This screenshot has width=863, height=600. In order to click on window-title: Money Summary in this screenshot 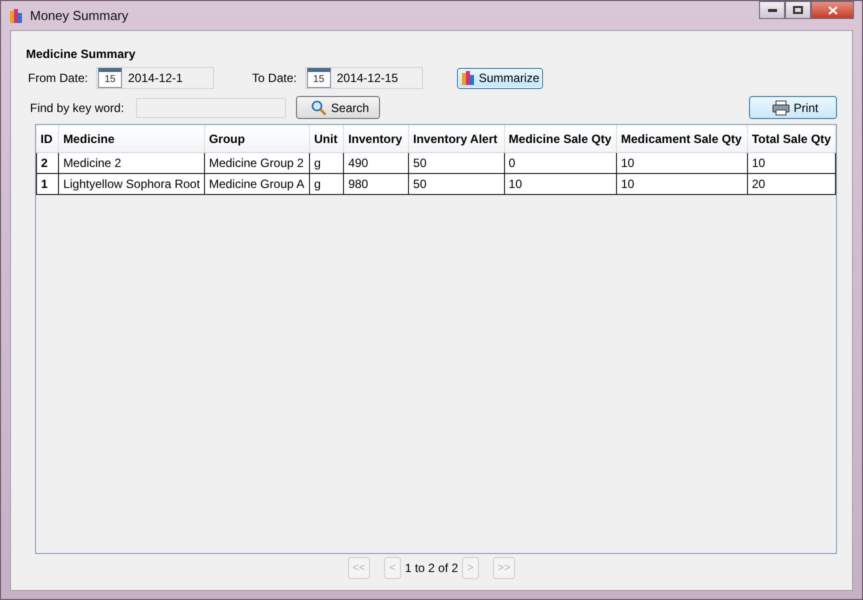, I will do `click(80, 15)`.